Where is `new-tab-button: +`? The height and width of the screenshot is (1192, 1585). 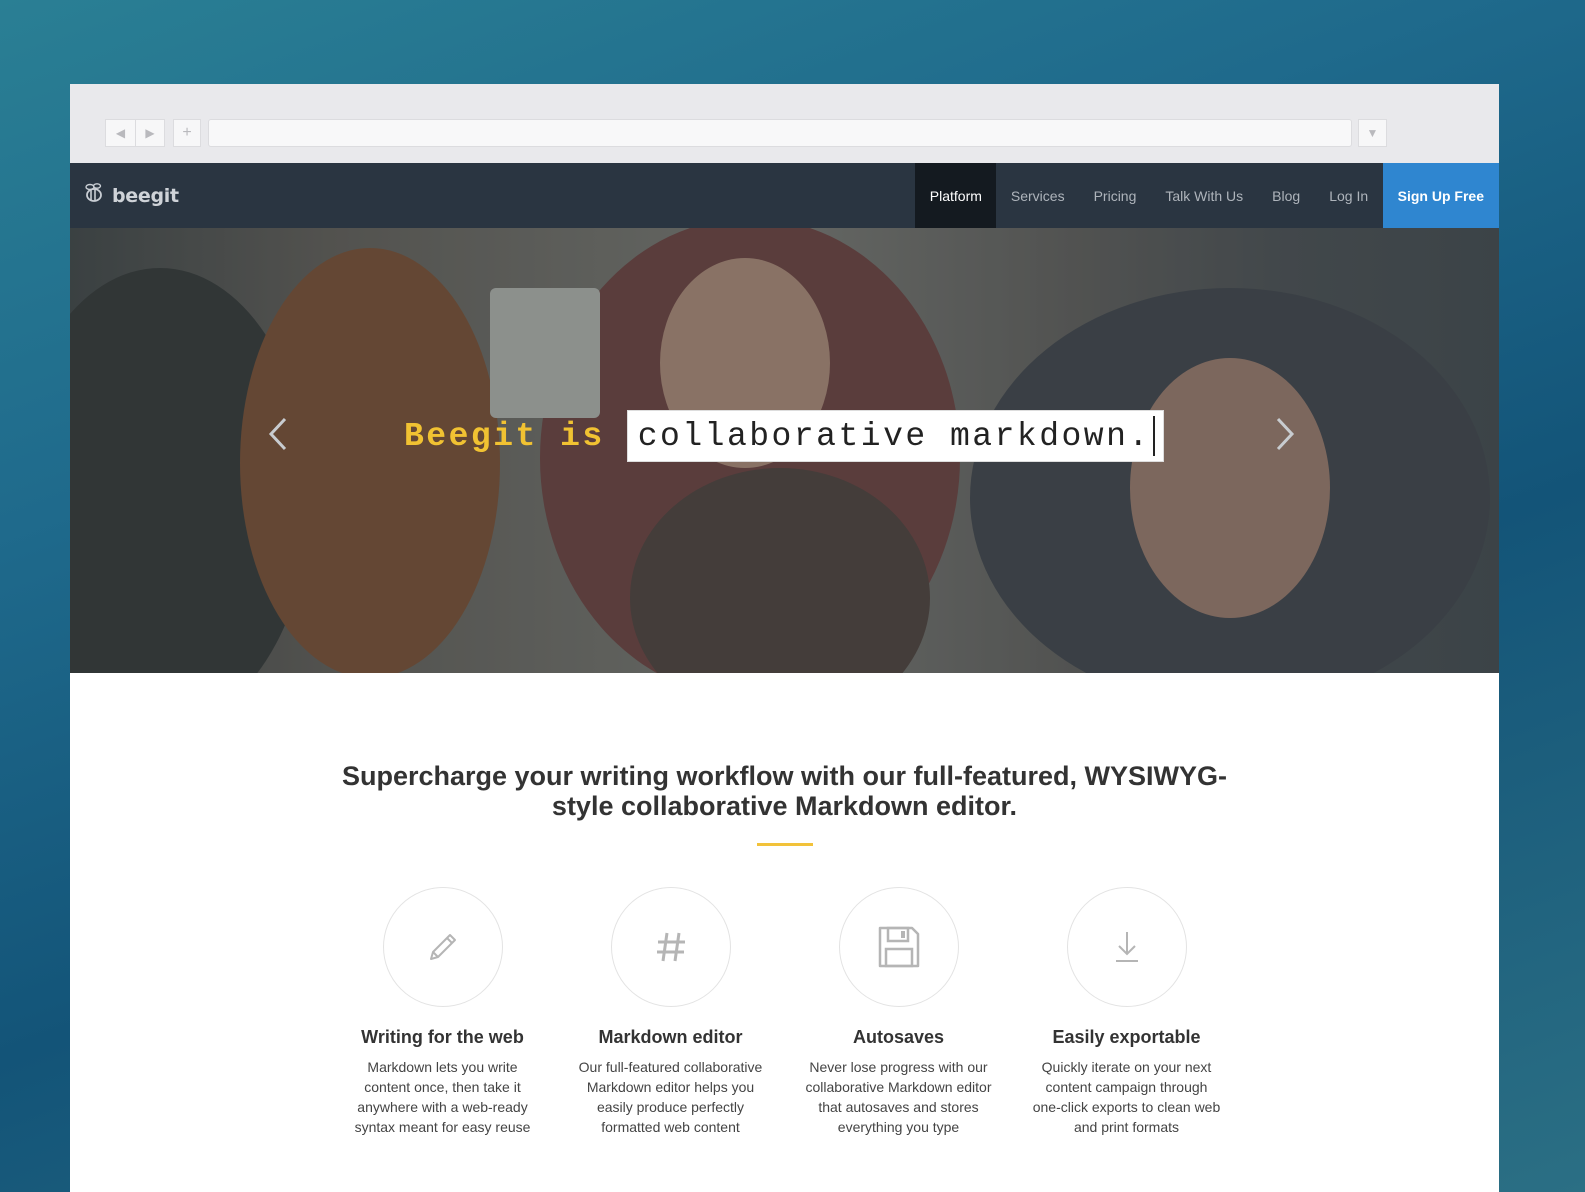 new-tab-button: + is located at coordinates (187, 133).